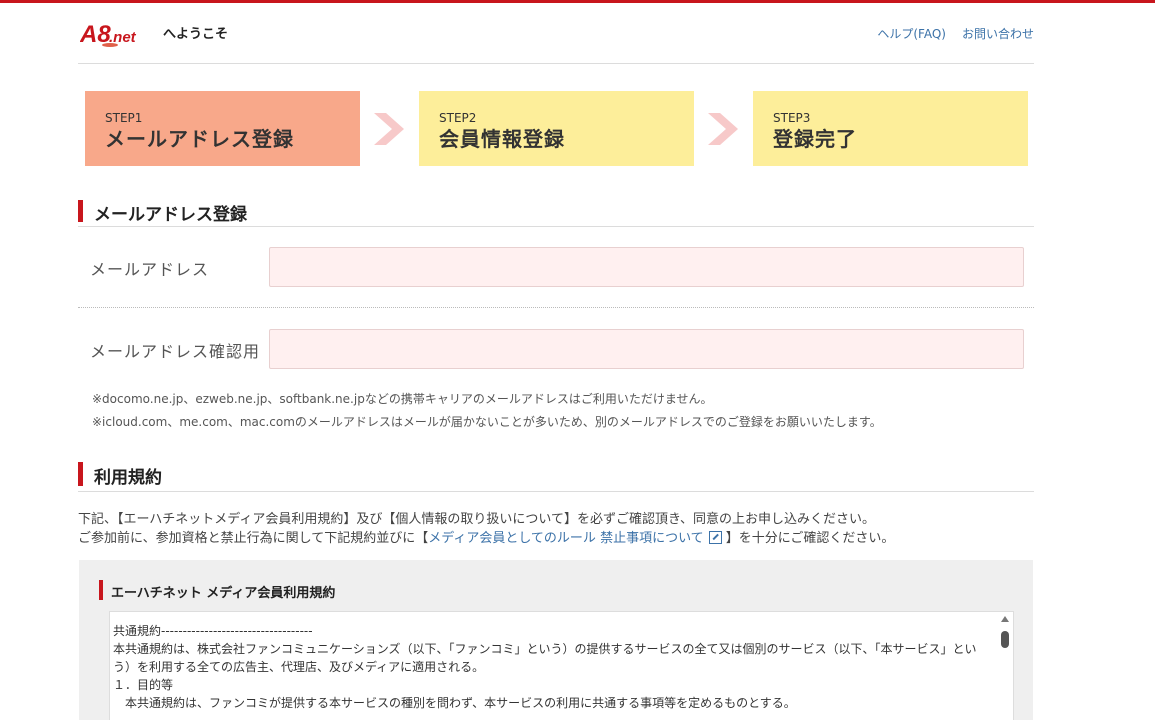 This screenshot has width=1155, height=720. I want to click on header-links: ヘルプ(FAQ) お問い合わせ, so click(955, 33).